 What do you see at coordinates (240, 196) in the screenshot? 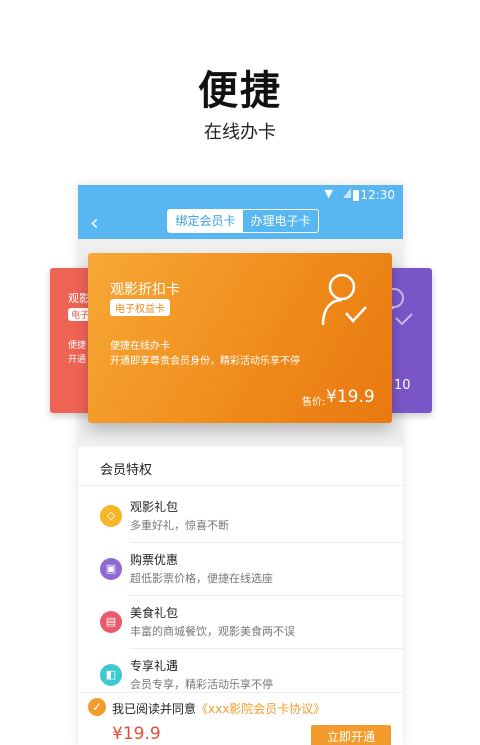
I see `status-bar: ▼ 12:30` at bounding box center [240, 196].